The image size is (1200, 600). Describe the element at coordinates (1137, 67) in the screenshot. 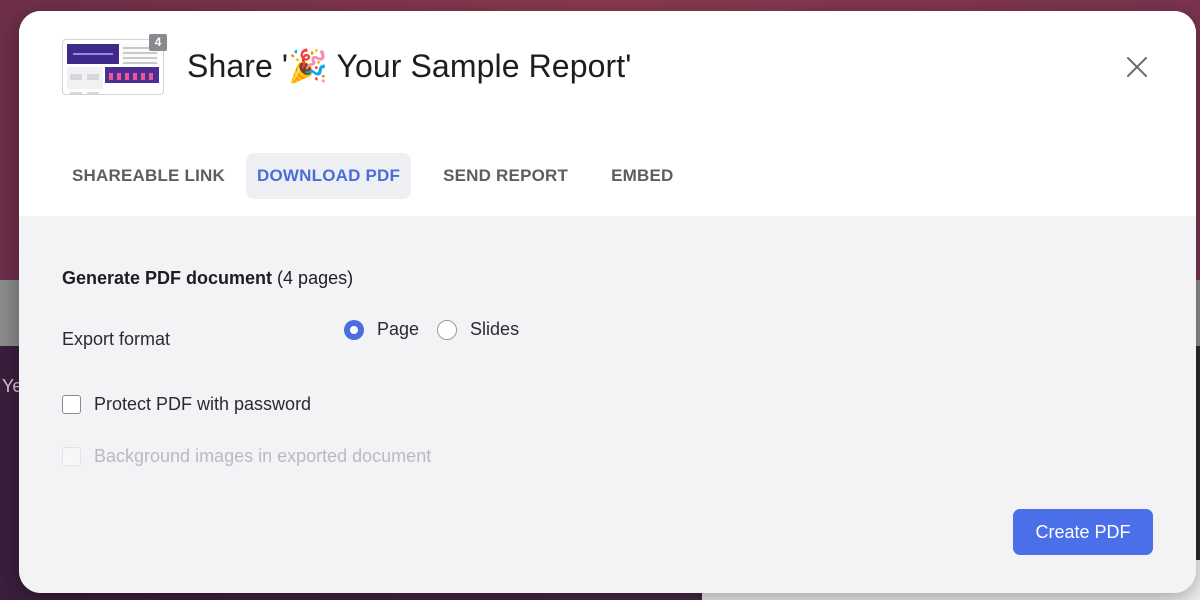

I see `close-icon` at that location.